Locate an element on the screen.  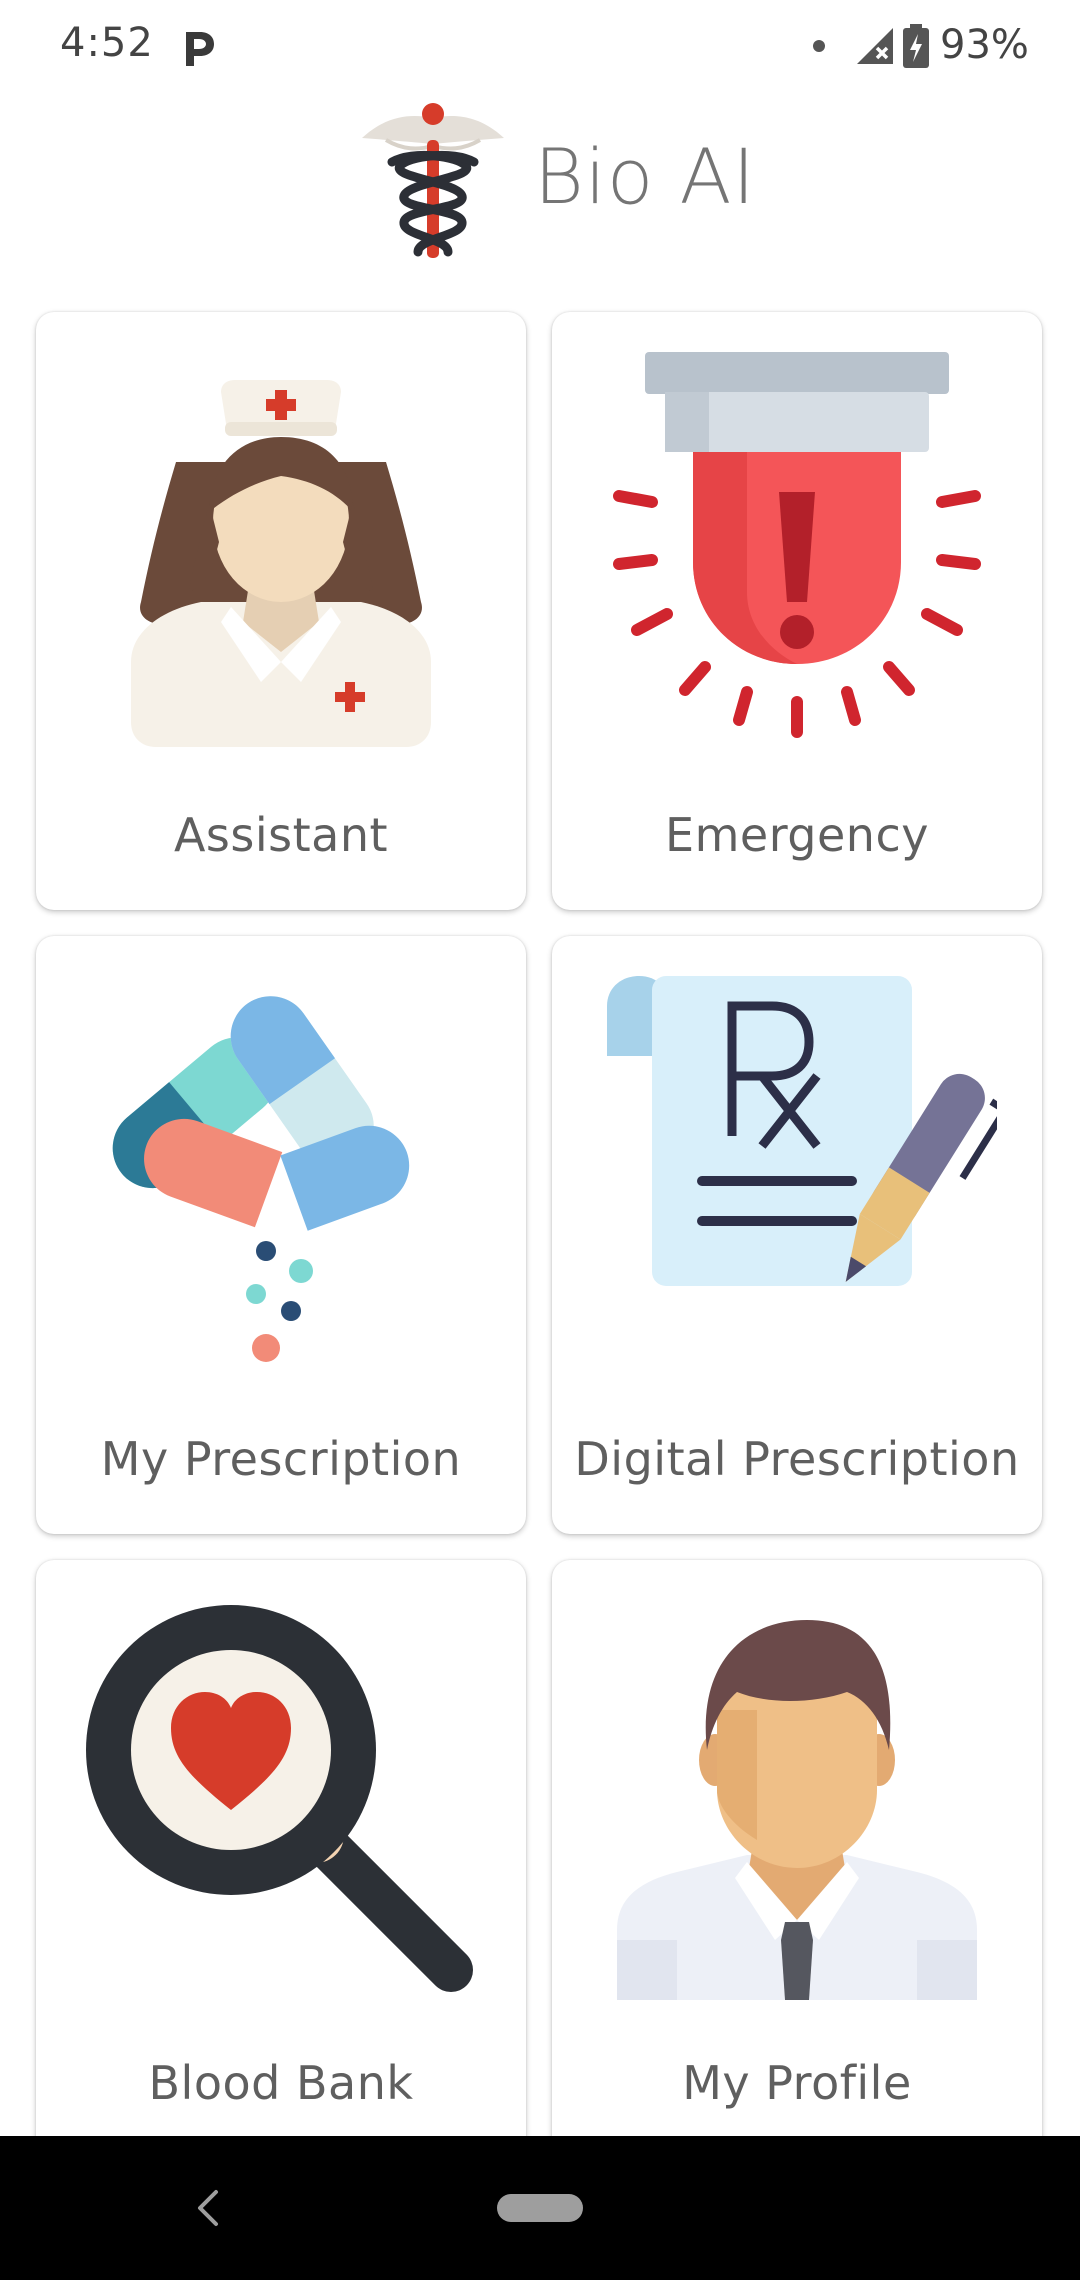
battery-charging-icon is located at coordinates (916, 46).